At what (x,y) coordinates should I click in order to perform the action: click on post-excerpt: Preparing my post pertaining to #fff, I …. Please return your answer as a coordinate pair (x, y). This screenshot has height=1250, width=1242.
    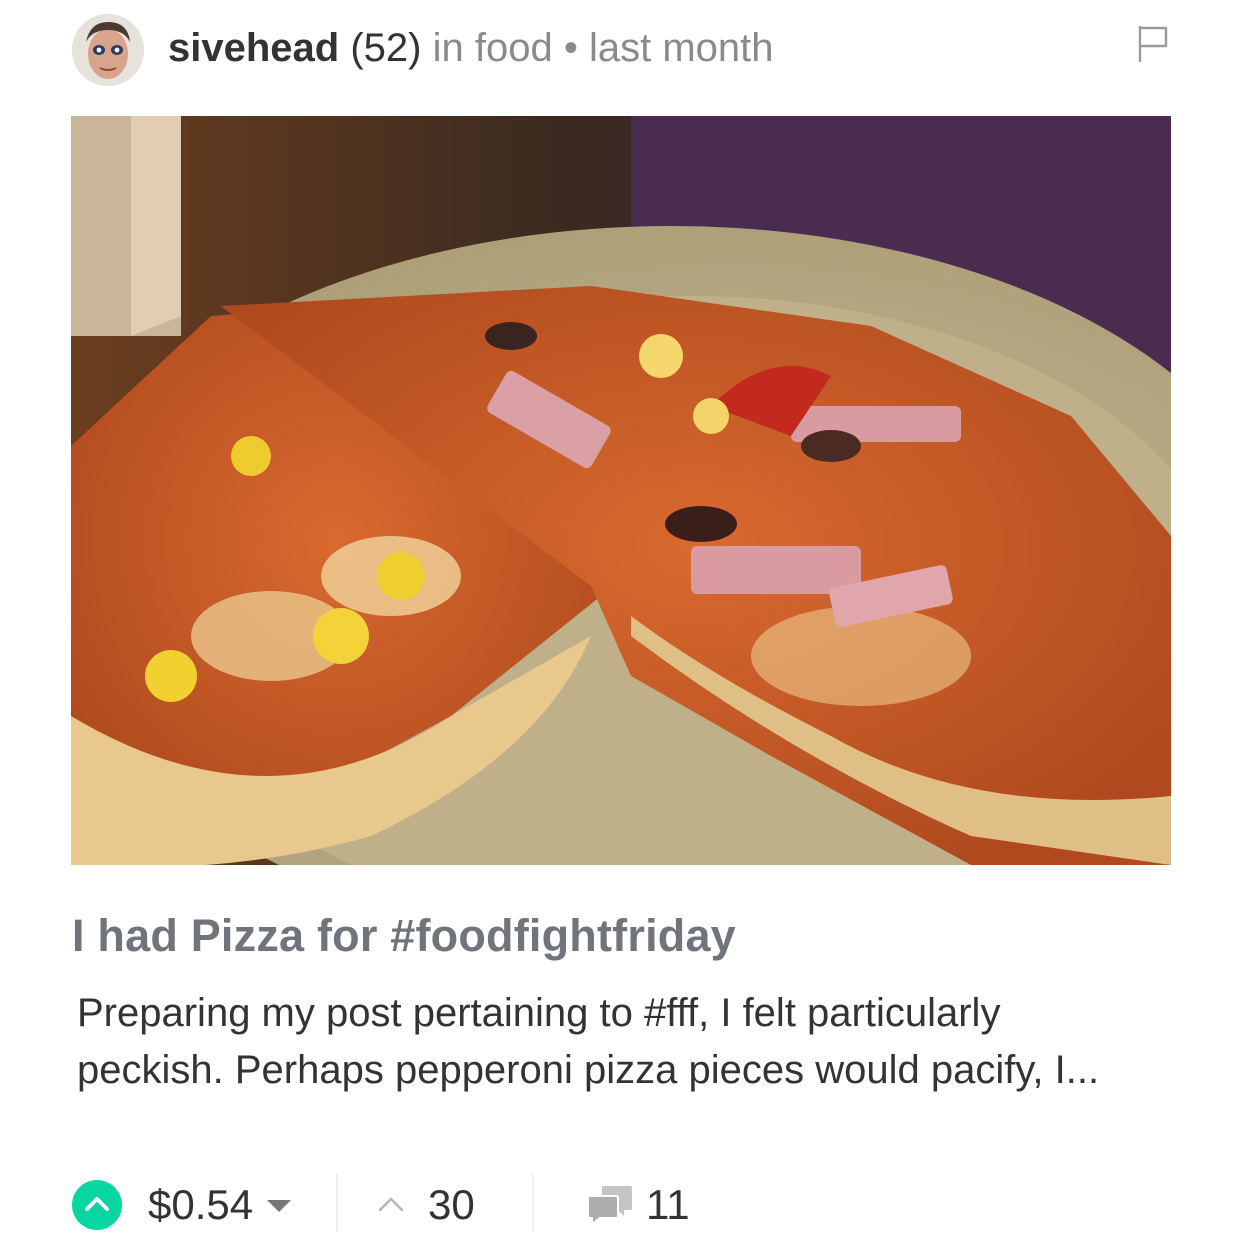
    Looking at the image, I should click on (617, 1042).